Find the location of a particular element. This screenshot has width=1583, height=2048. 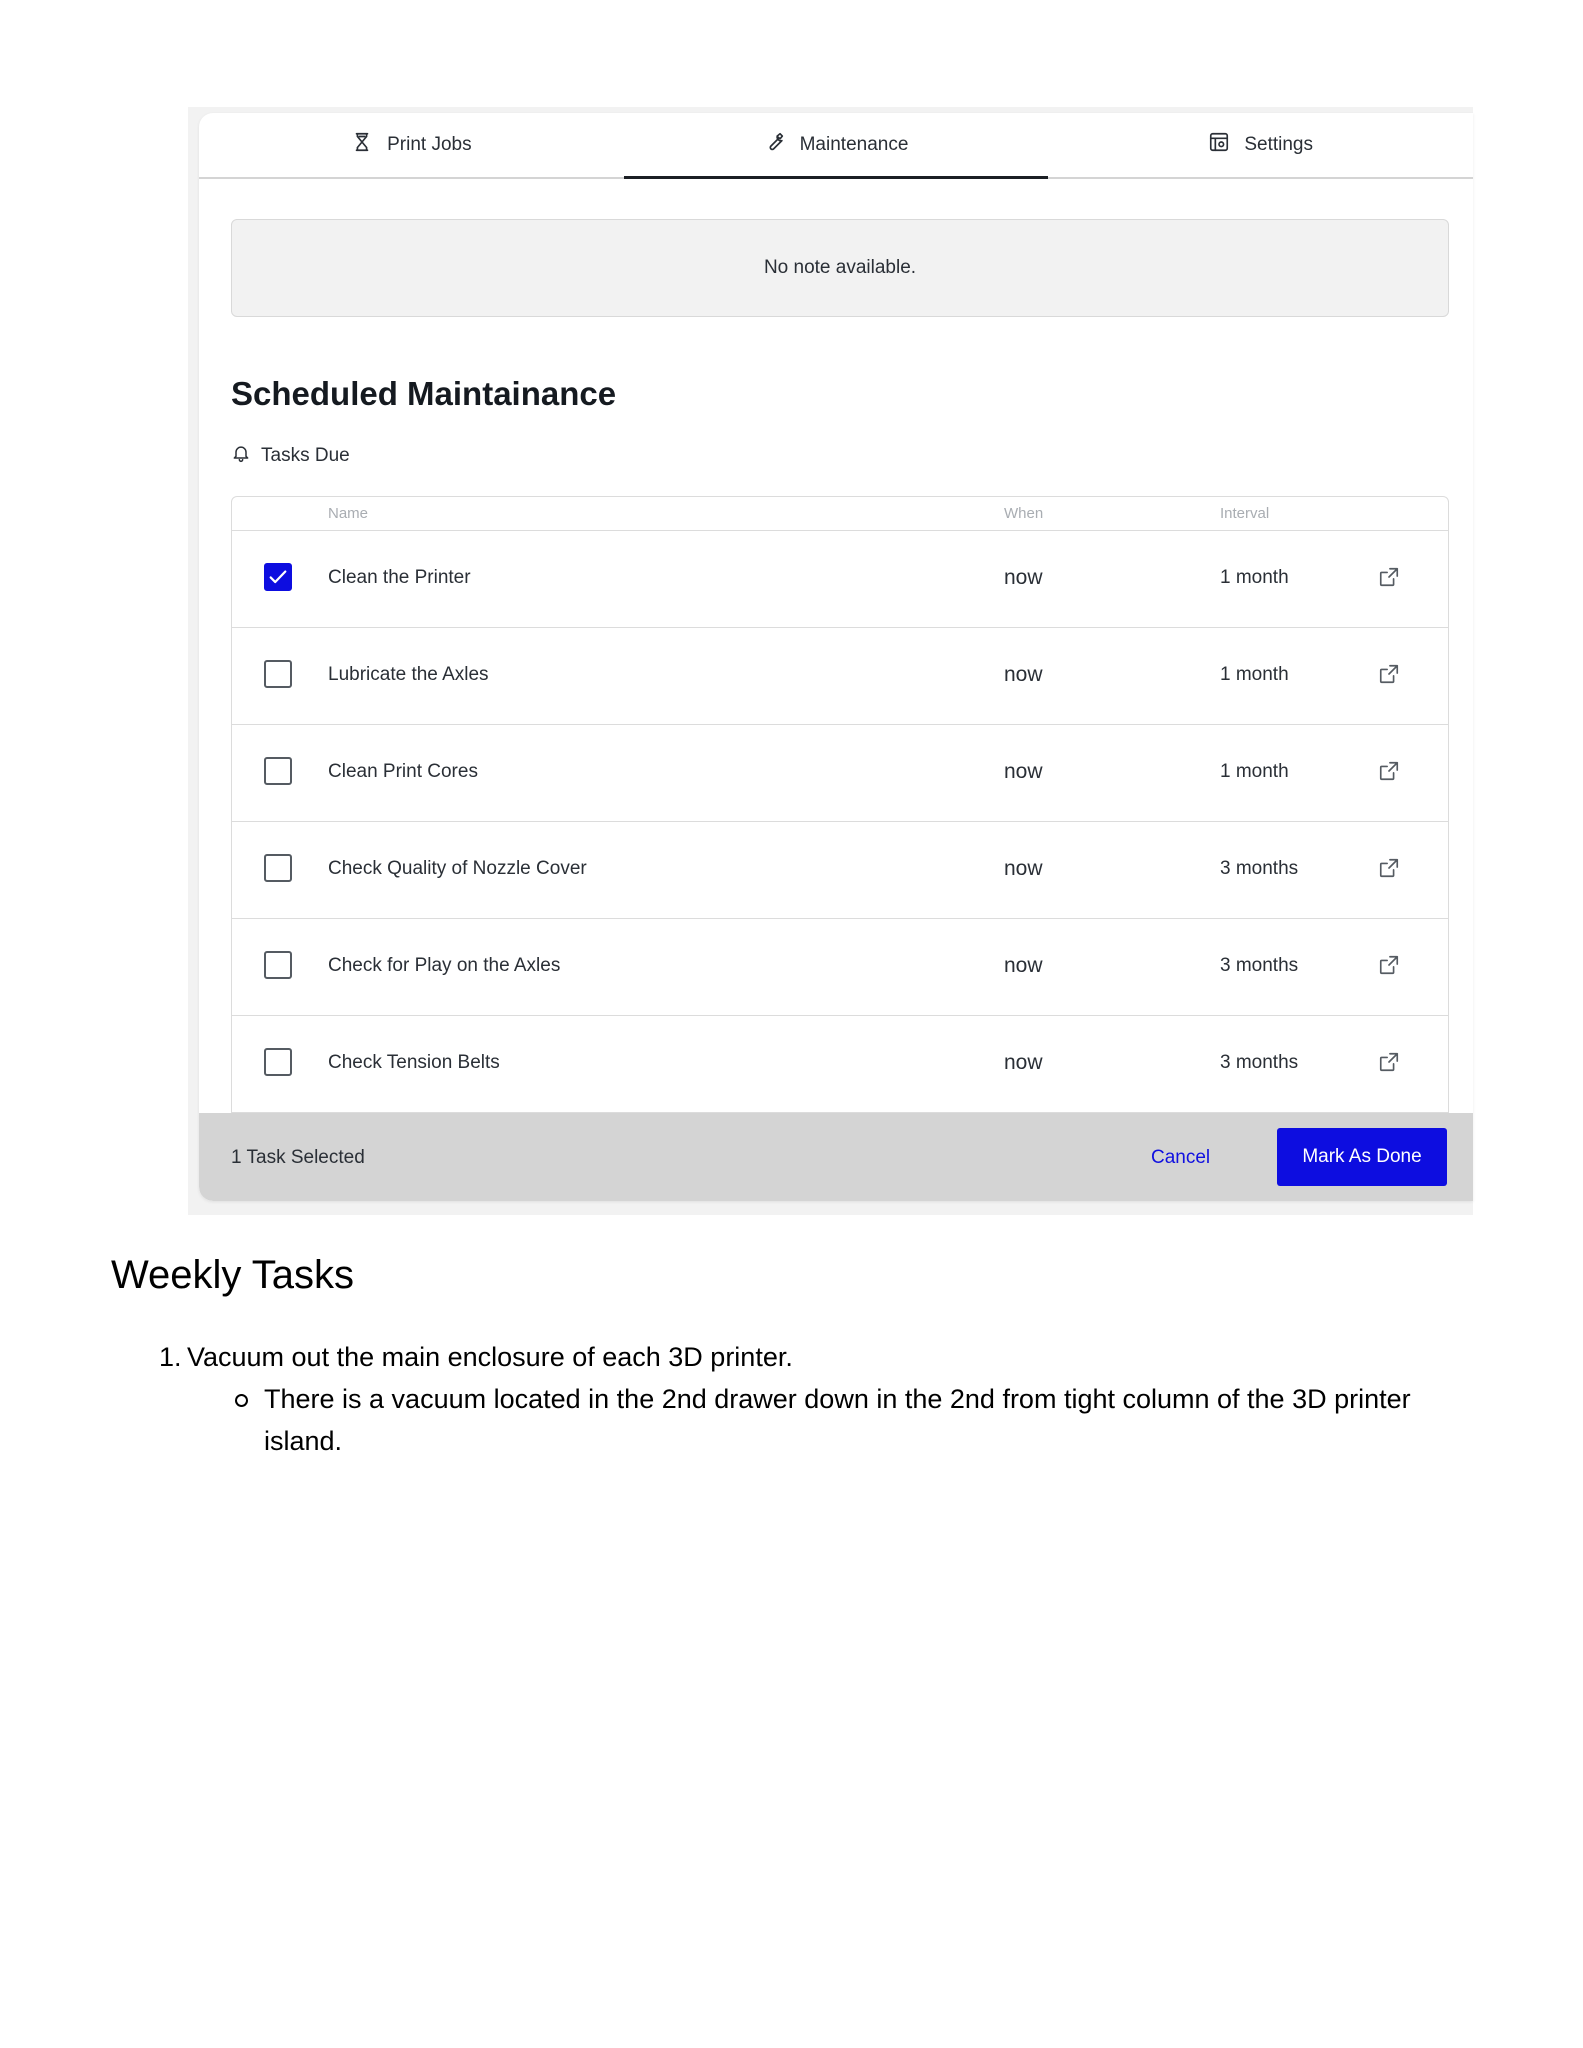

note-box: No note available. is located at coordinates (840, 268).